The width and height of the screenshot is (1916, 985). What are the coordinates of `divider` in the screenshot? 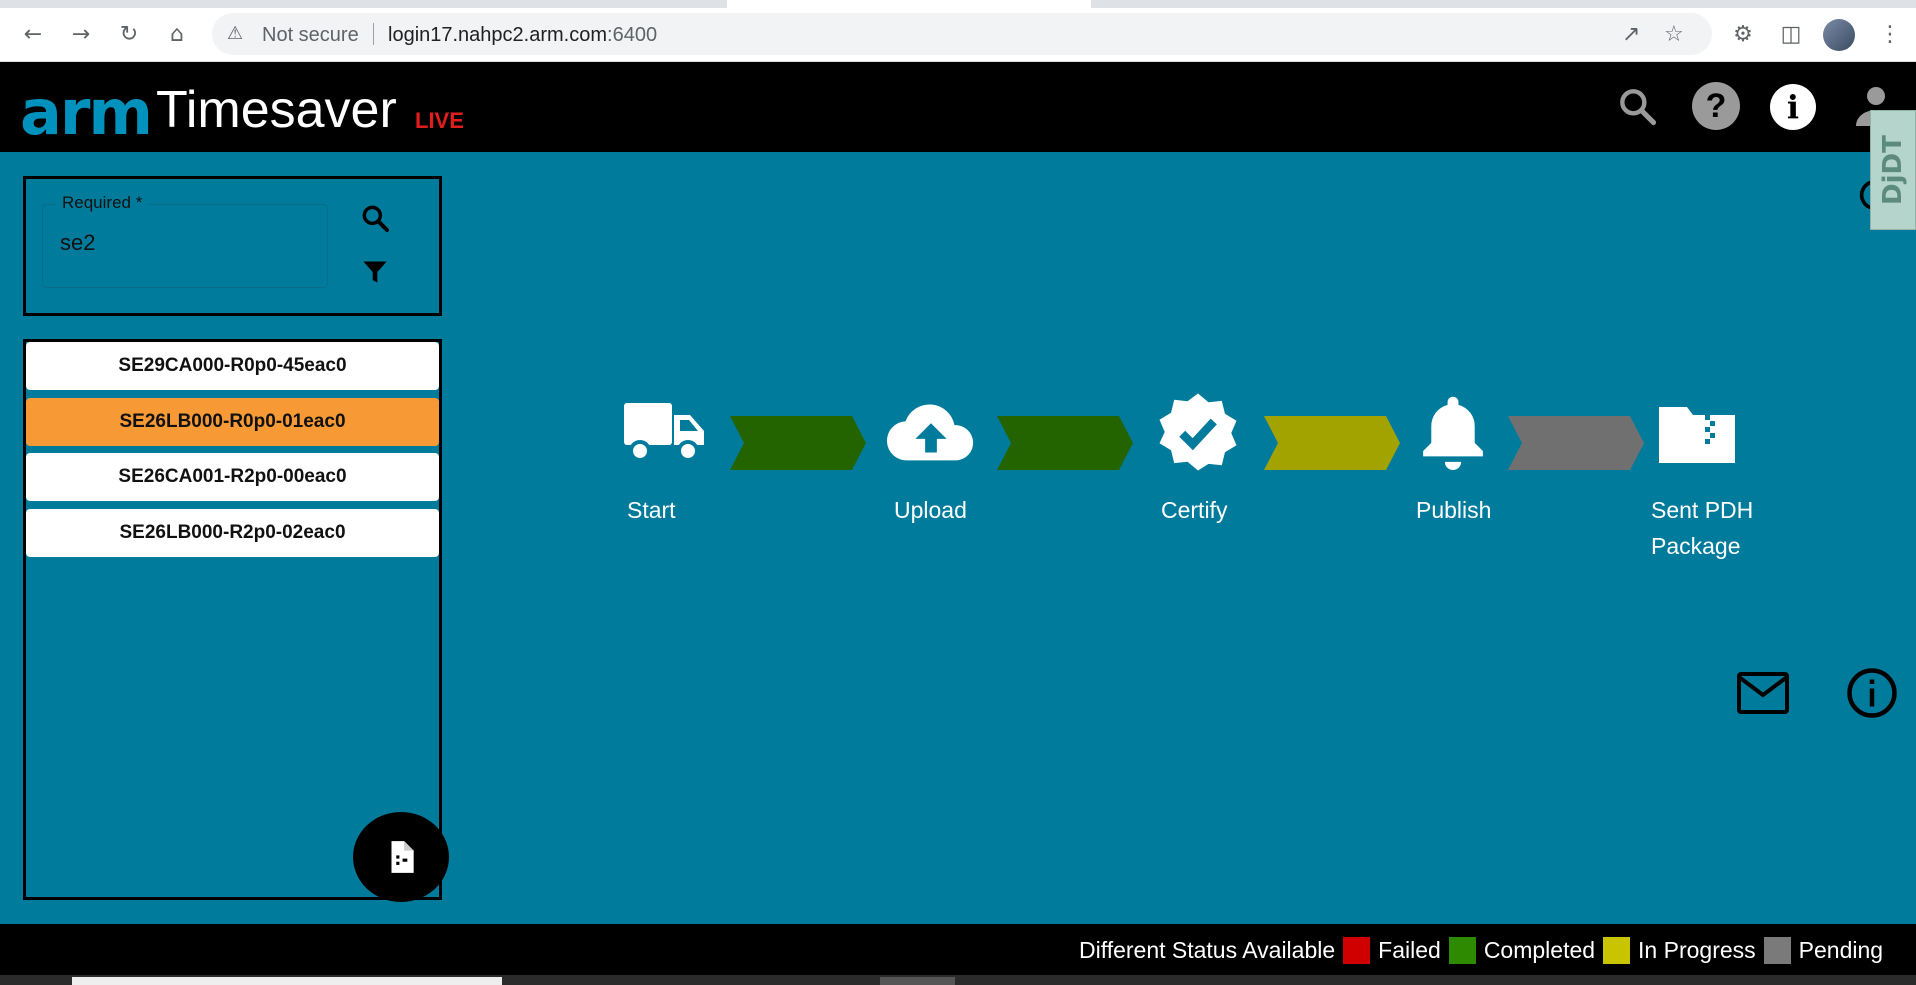 It's located at (373, 34).